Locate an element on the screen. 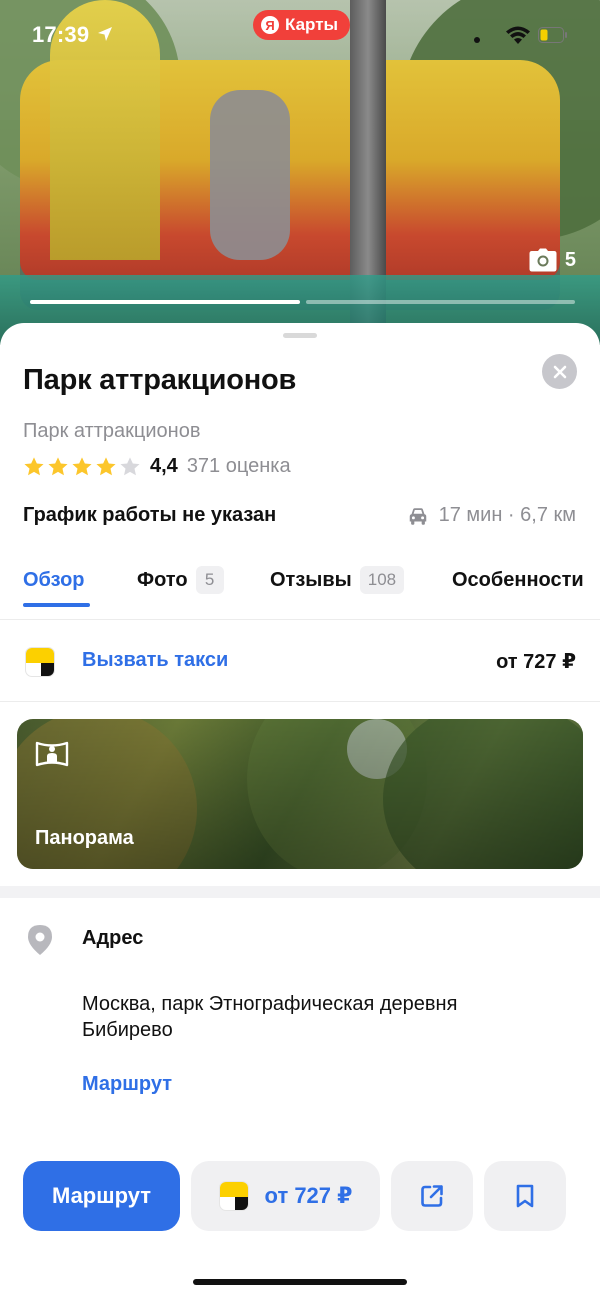 Image resolution: width=600 pixels, height=1297 pixels. star-empty-icon is located at coordinates (130, 465).